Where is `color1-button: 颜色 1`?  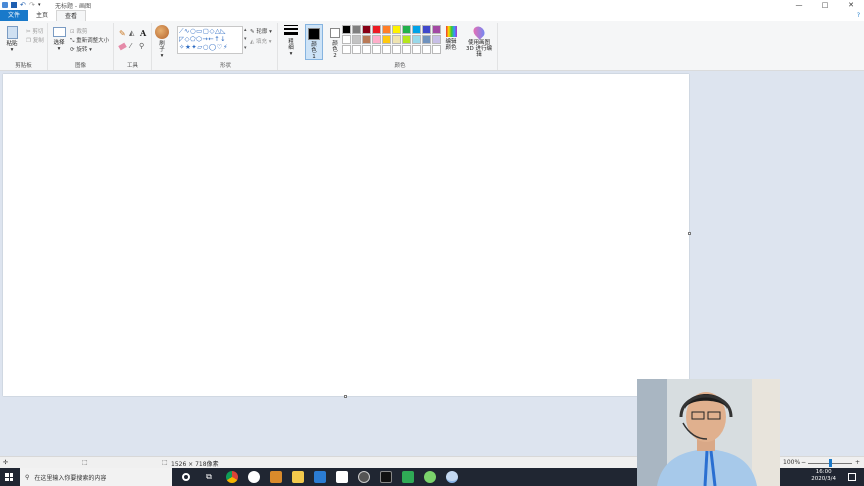
color1-button: 颜色 1 is located at coordinates (314, 42).